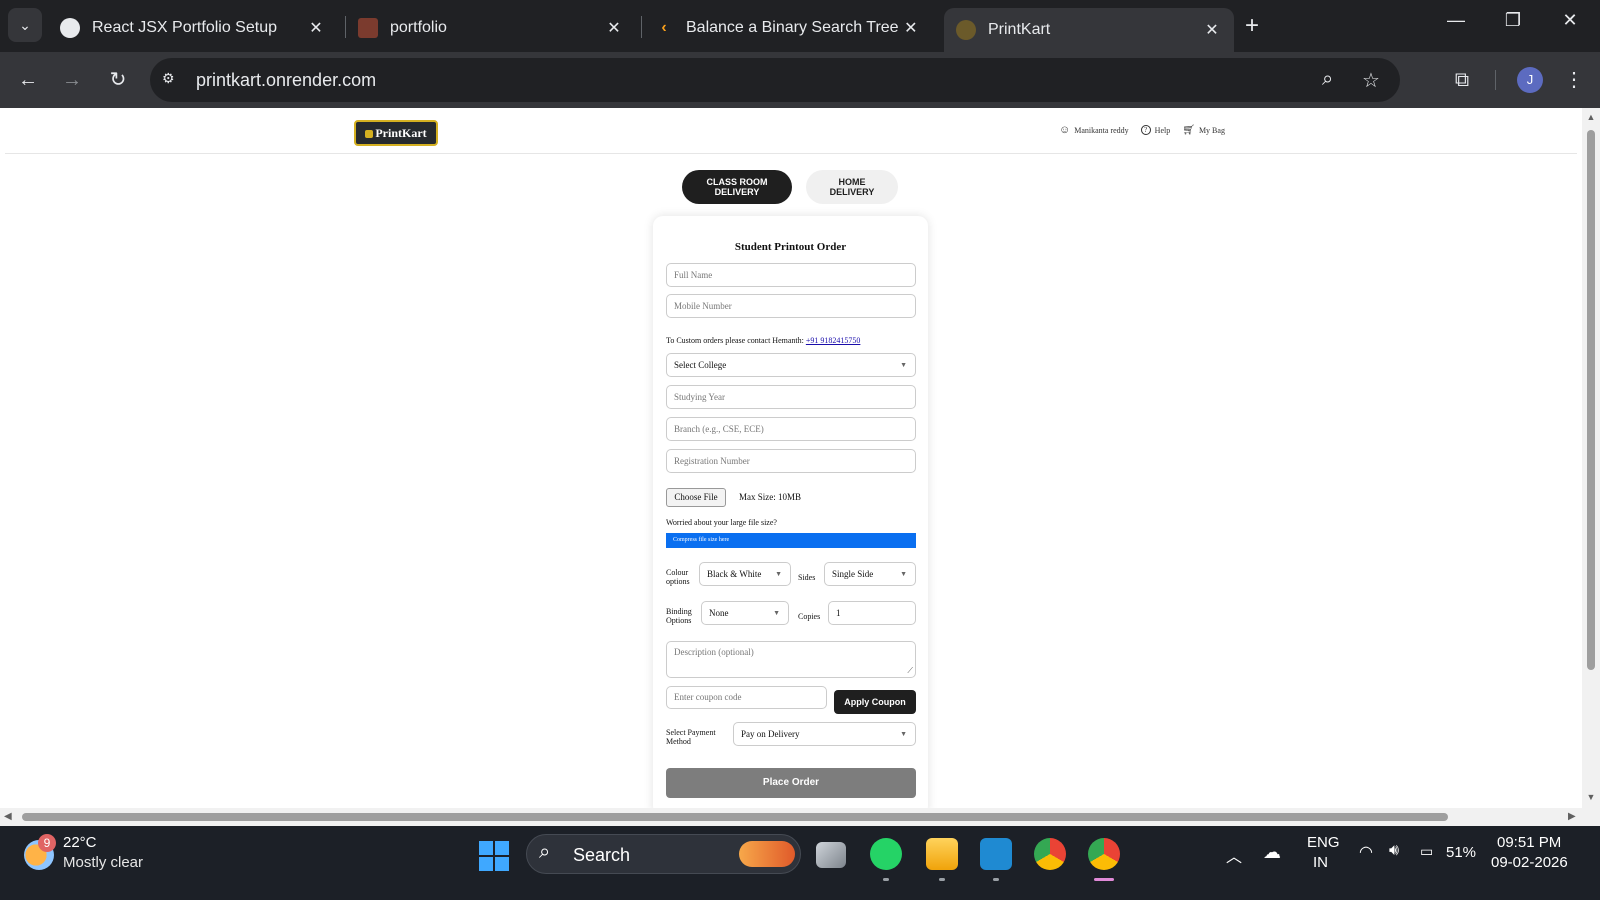 The image size is (1600, 900). Describe the element at coordinates (833, 340) in the screenshot. I see `contact-phone-link: +91 9182415750` at that location.